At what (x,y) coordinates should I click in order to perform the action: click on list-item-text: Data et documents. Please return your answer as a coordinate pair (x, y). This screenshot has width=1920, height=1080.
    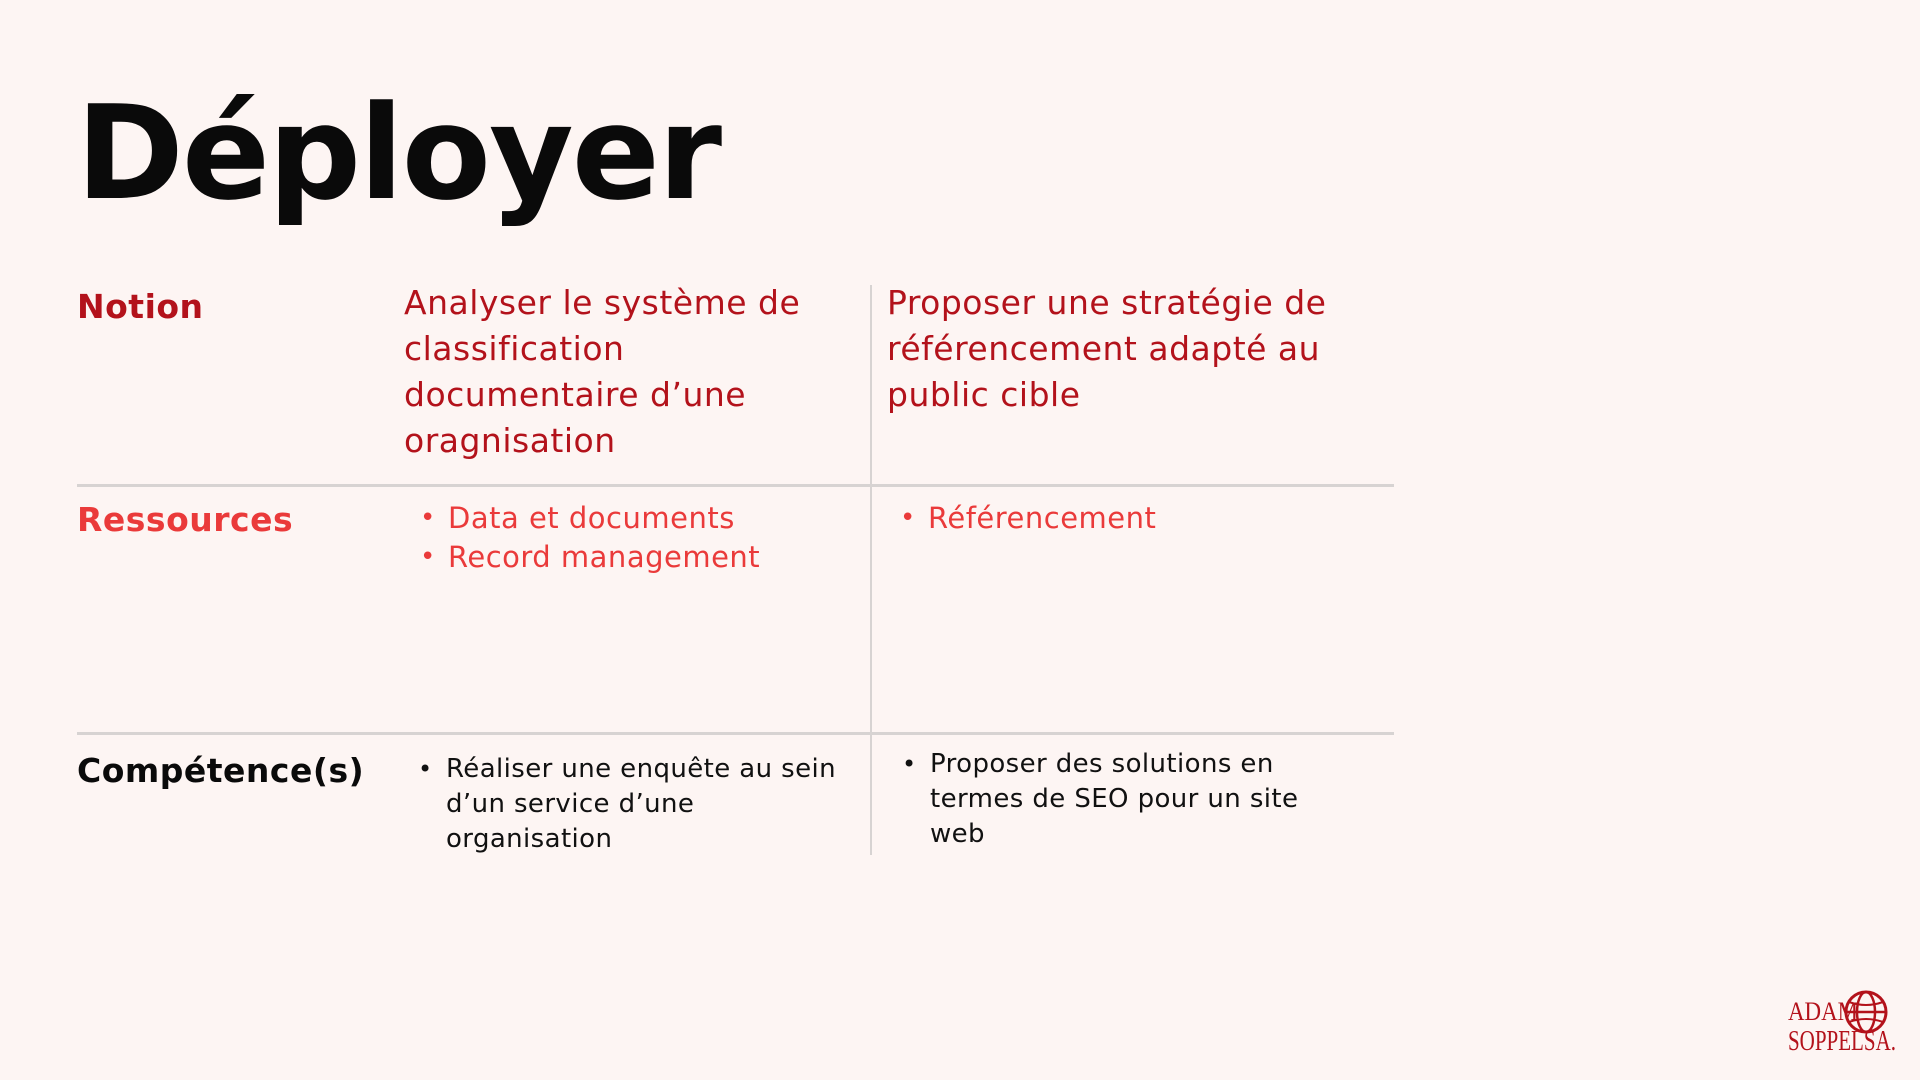
    Looking at the image, I should click on (591, 518).